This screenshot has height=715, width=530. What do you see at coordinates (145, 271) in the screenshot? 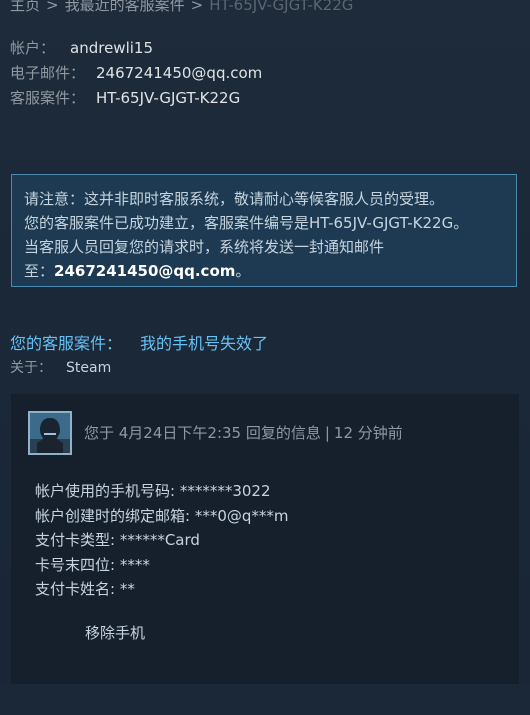
I see `notice-email: 2467241450@qq.com` at bounding box center [145, 271].